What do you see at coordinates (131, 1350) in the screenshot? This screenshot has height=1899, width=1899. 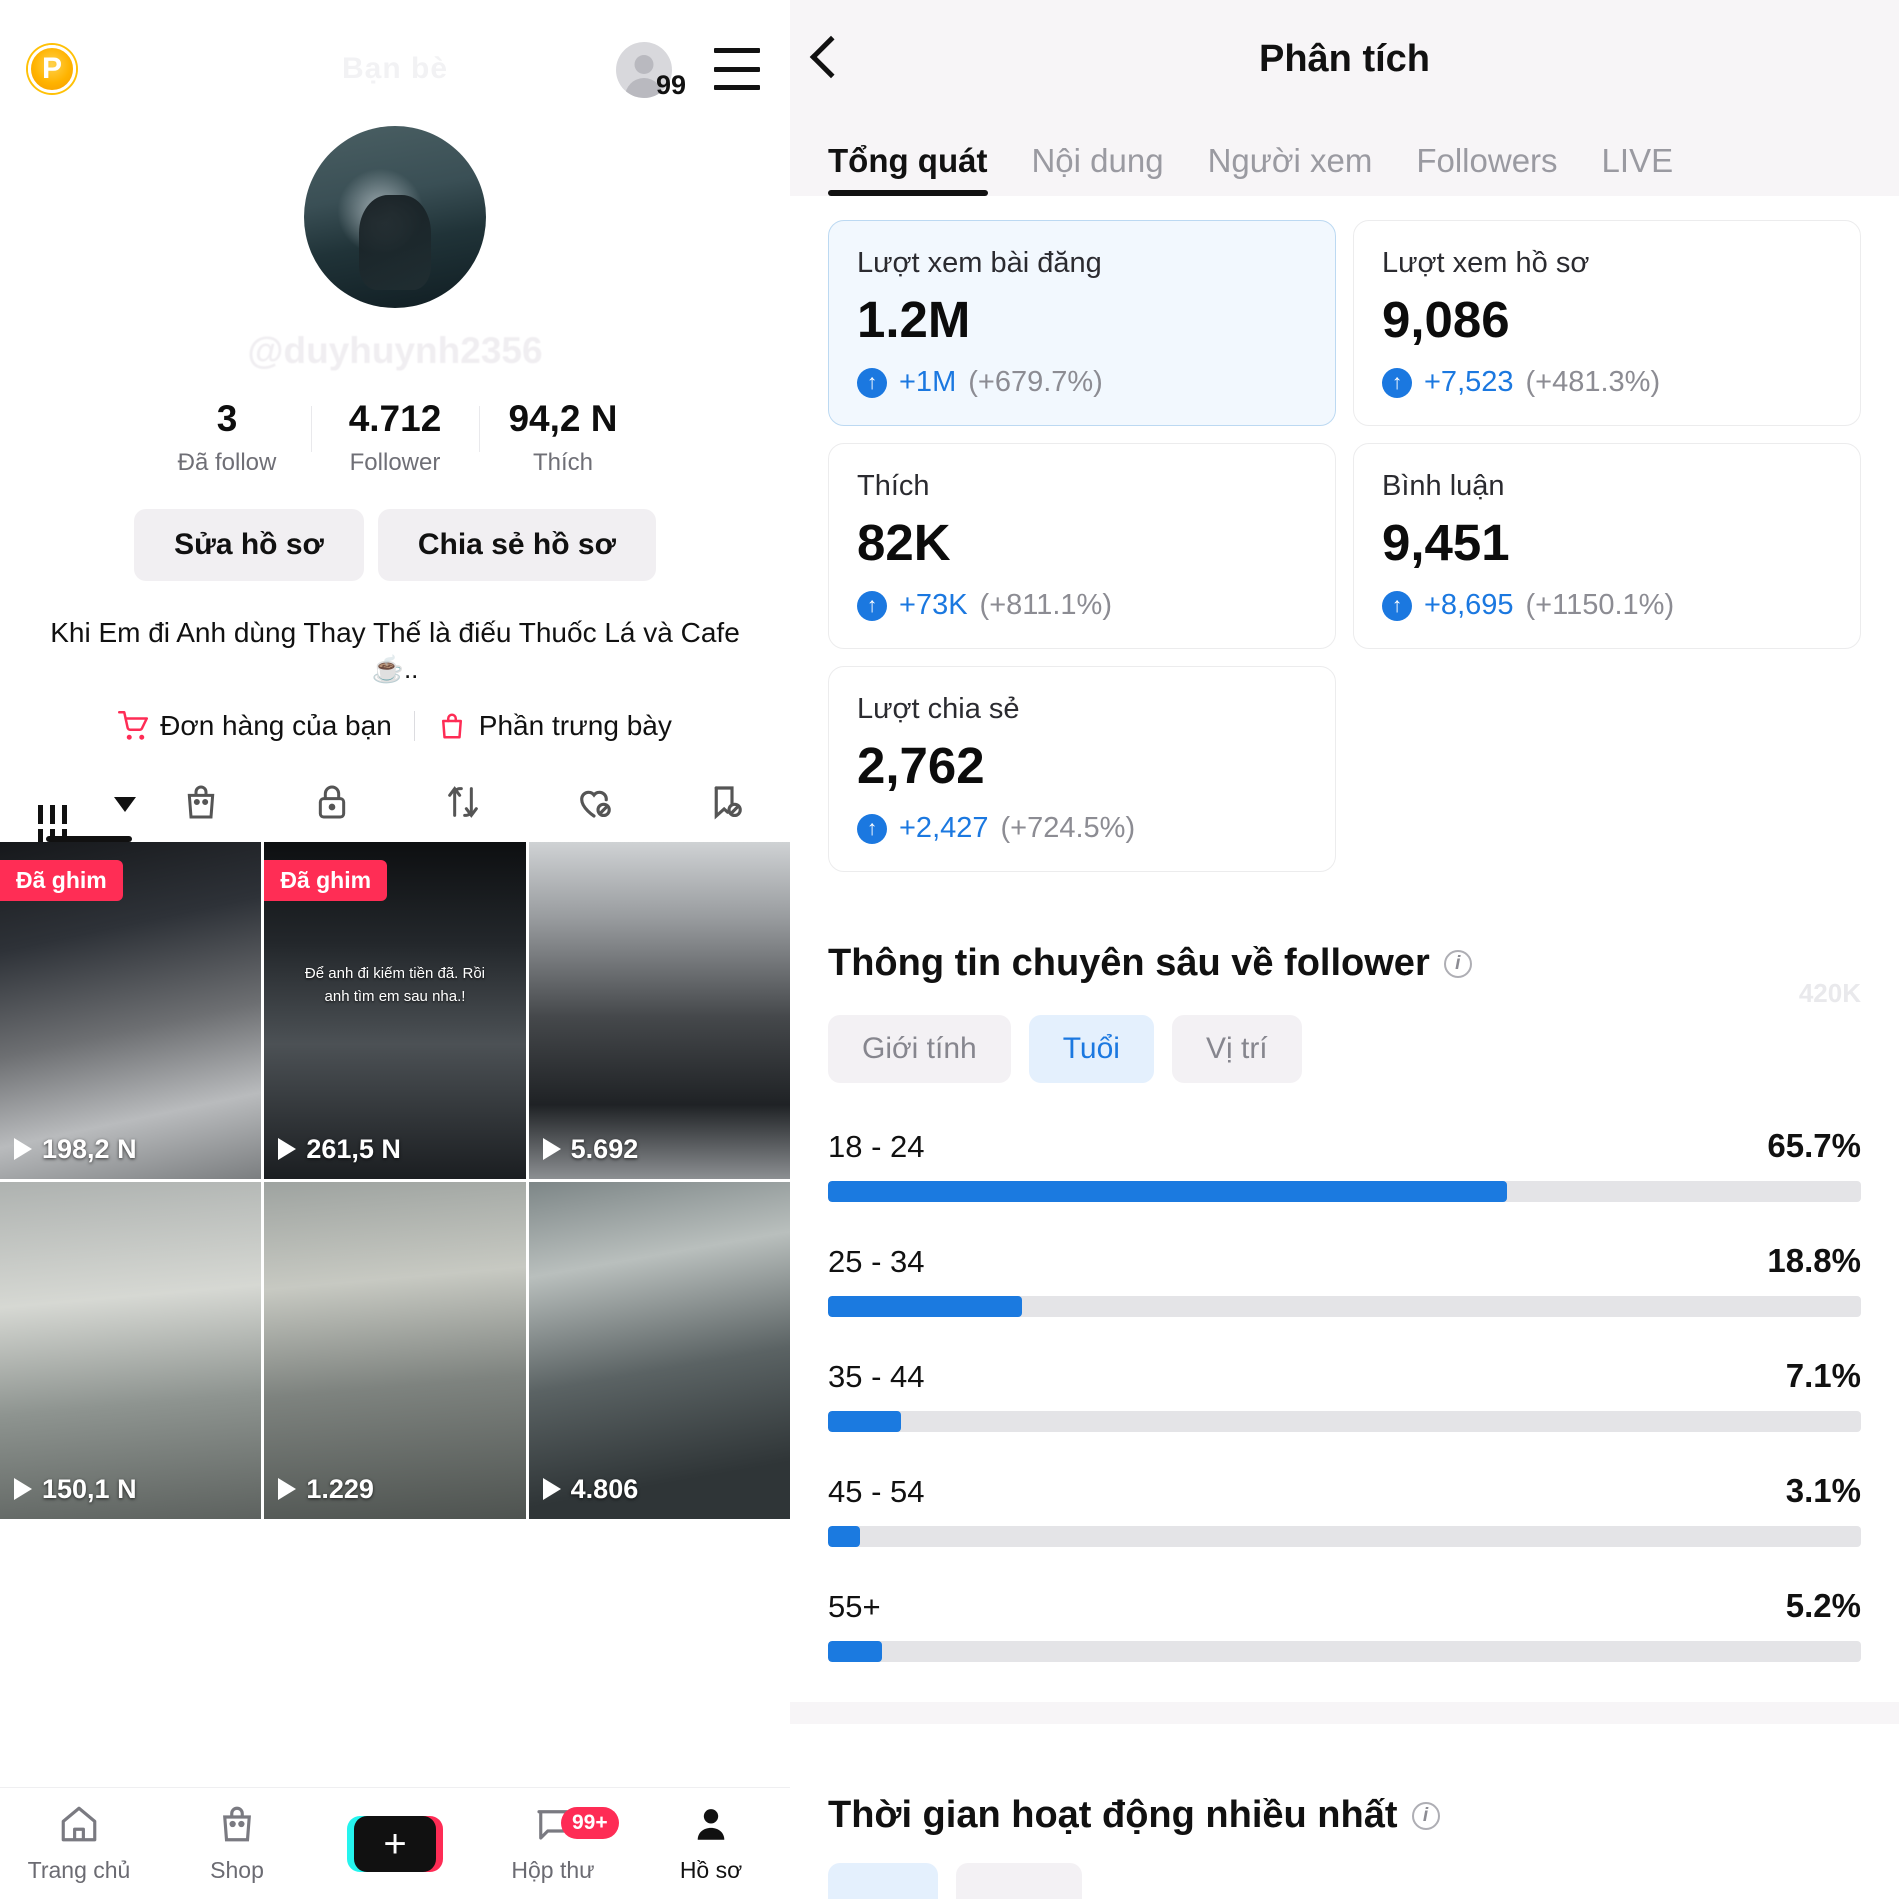 I see `video-thumbnail: 150,1 N` at bounding box center [131, 1350].